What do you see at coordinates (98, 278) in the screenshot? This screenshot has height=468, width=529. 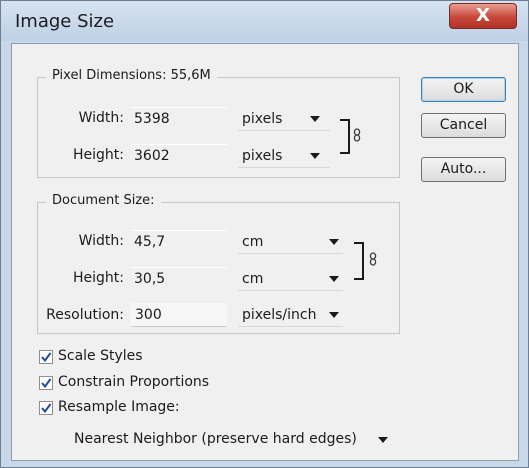 I see `document-height-label: Height:` at bounding box center [98, 278].